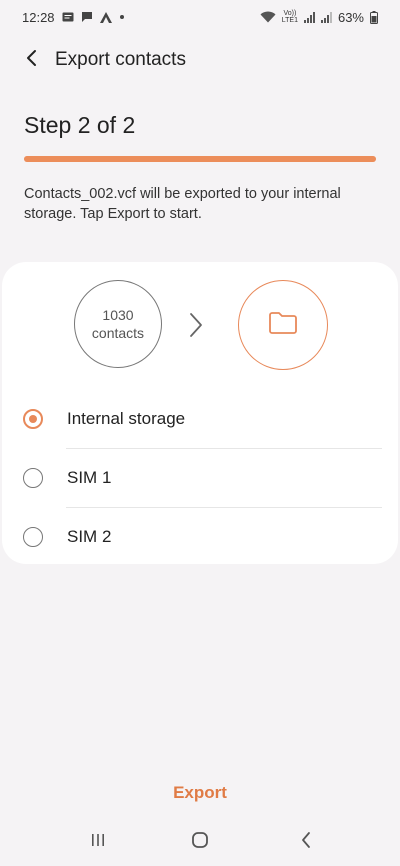 This screenshot has height=866, width=400. What do you see at coordinates (118, 333) in the screenshot?
I see `contacts-count-label: contacts` at bounding box center [118, 333].